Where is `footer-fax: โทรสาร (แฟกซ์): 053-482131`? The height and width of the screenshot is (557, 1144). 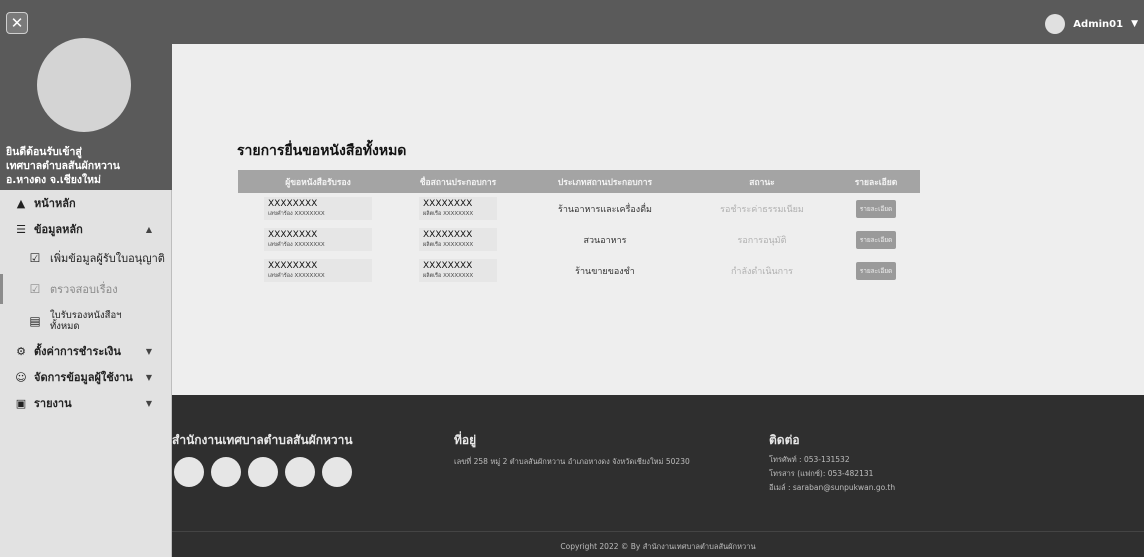 footer-fax: โทรสาร (แฟกซ์): 053-482131 is located at coordinates (821, 473).